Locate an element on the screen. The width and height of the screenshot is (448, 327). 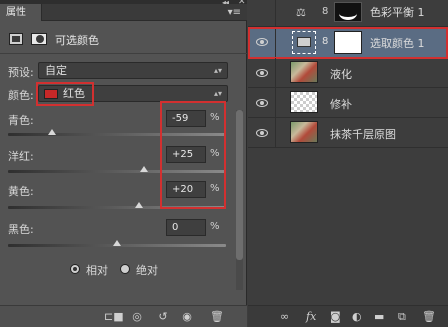
add-mask-icon: ◙ is located at coordinates (335, 317).